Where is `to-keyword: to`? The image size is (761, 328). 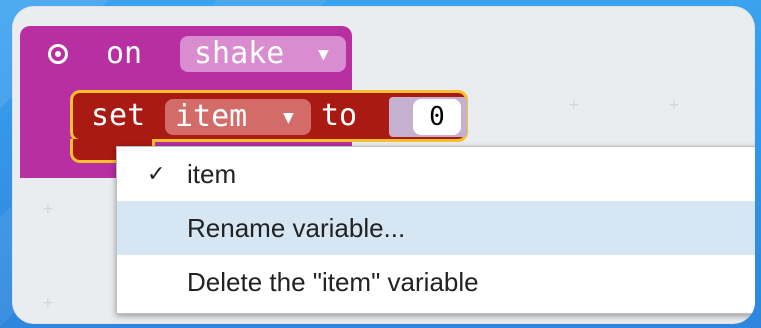
to-keyword: to is located at coordinates (339, 115).